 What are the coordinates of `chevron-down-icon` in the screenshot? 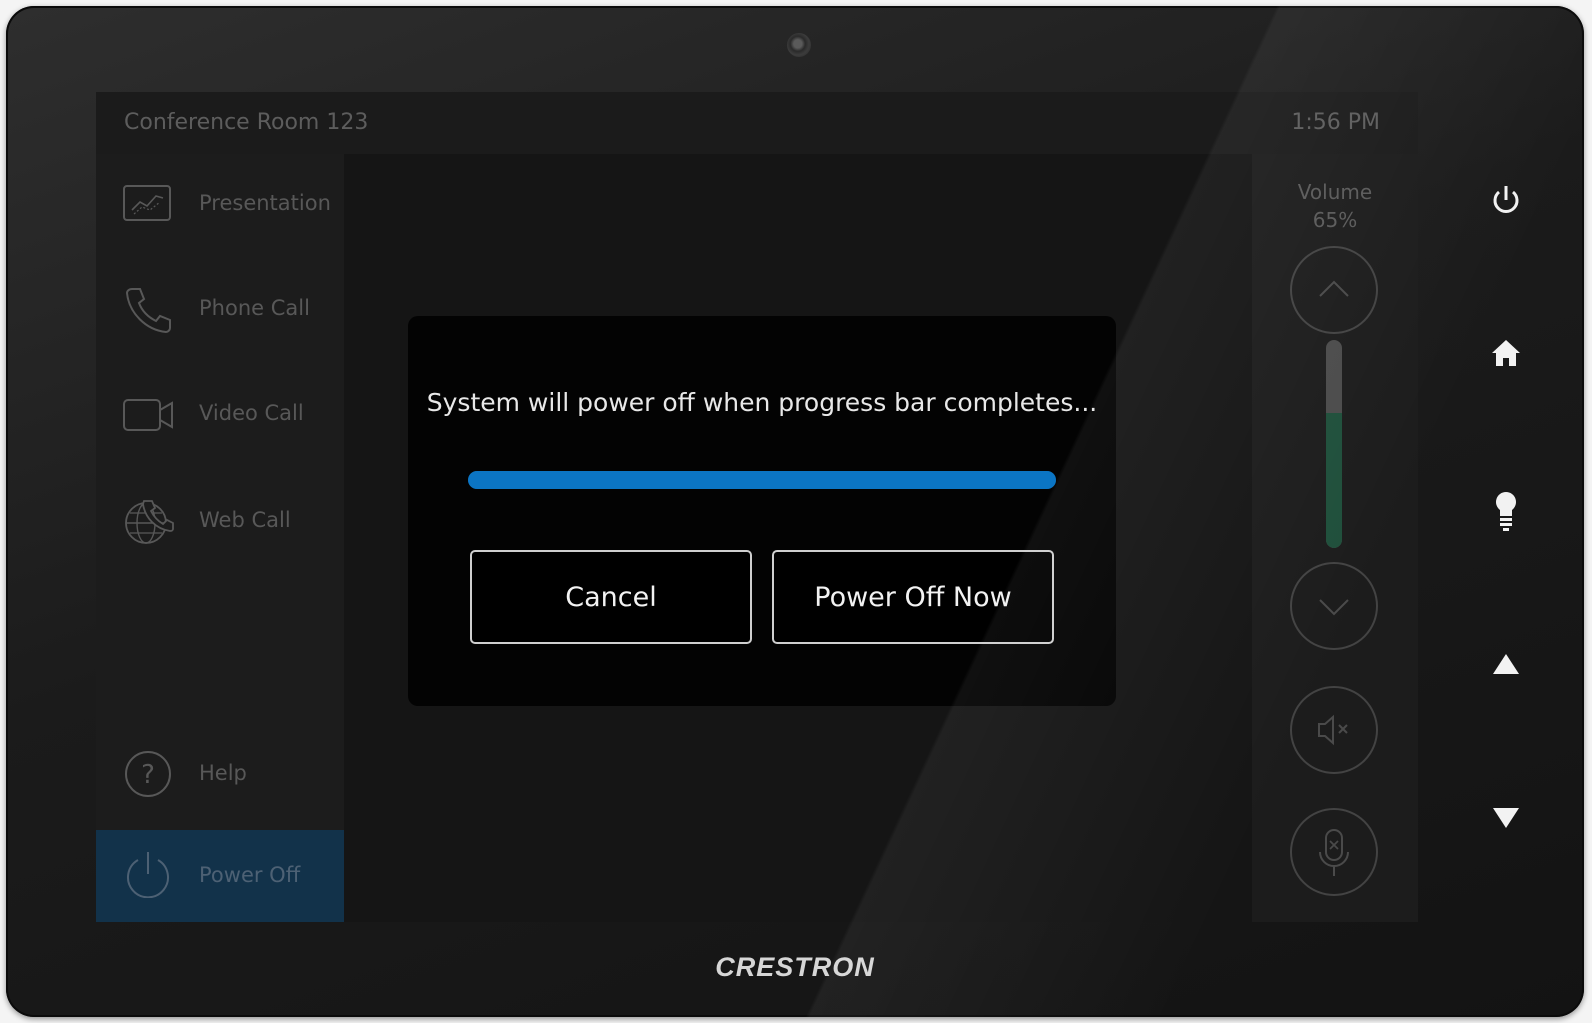 It's located at (1334, 607).